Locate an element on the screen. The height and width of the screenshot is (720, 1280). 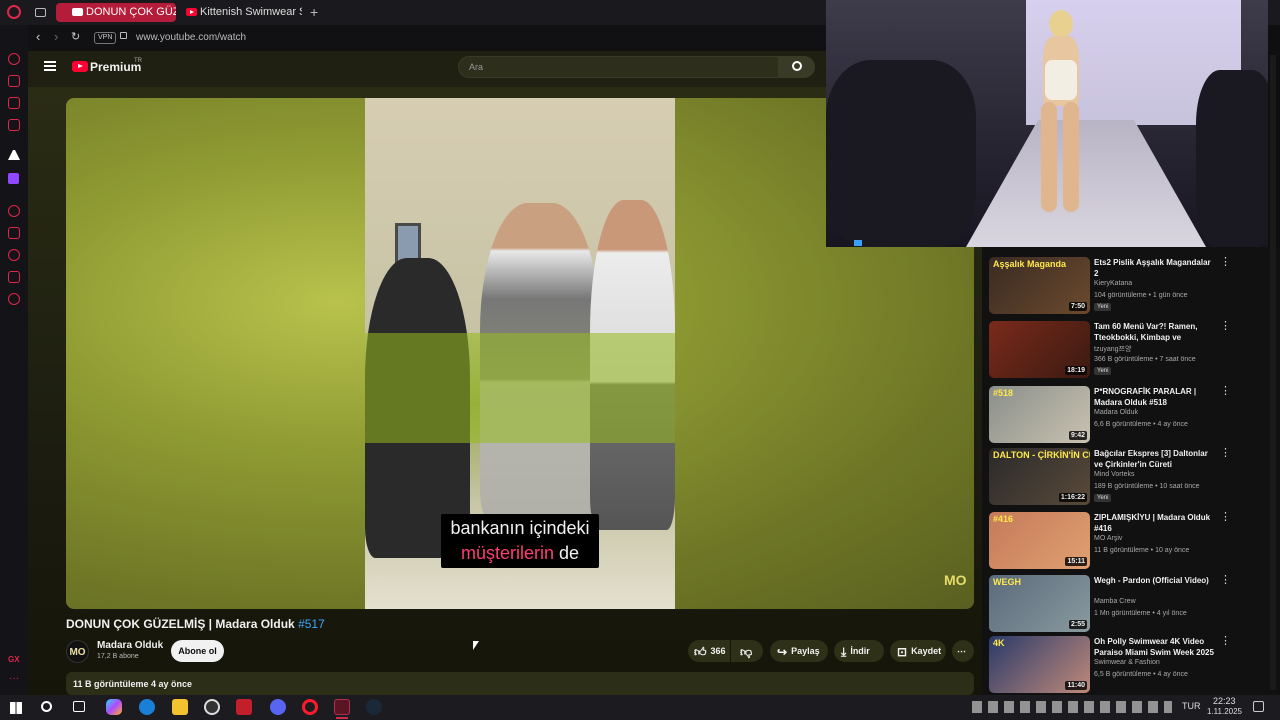
discord-icon is located at coordinates (278, 707).